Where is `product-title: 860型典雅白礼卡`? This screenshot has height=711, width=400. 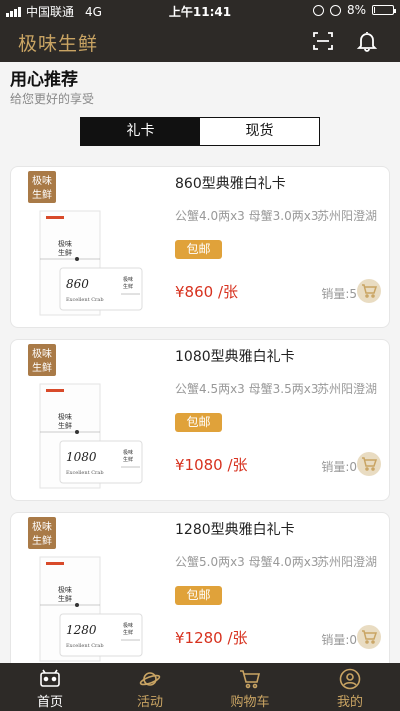
product-title: 860型典雅白礼卡 is located at coordinates (230, 183).